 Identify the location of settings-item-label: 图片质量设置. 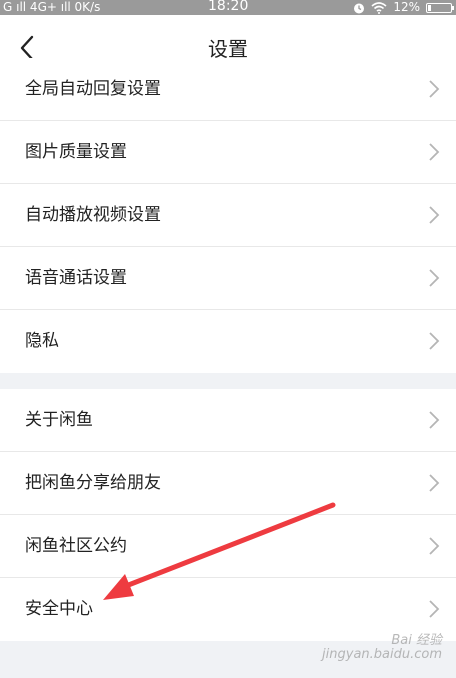
(76, 152).